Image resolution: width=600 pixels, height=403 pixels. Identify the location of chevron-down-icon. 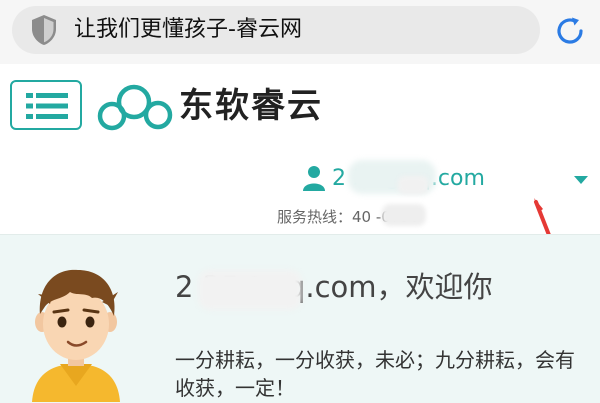
(581, 180).